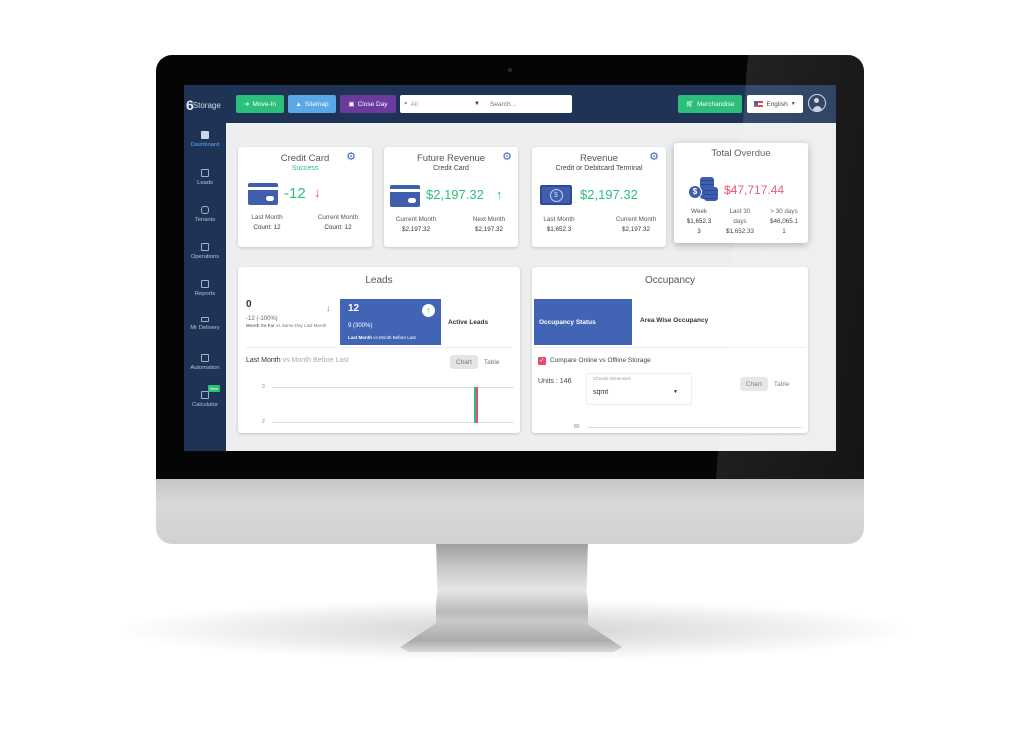  Describe the element at coordinates (674, 320) in the screenshot. I see `tab-area-wise-occupancy: Area Wise Occupancy` at that location.